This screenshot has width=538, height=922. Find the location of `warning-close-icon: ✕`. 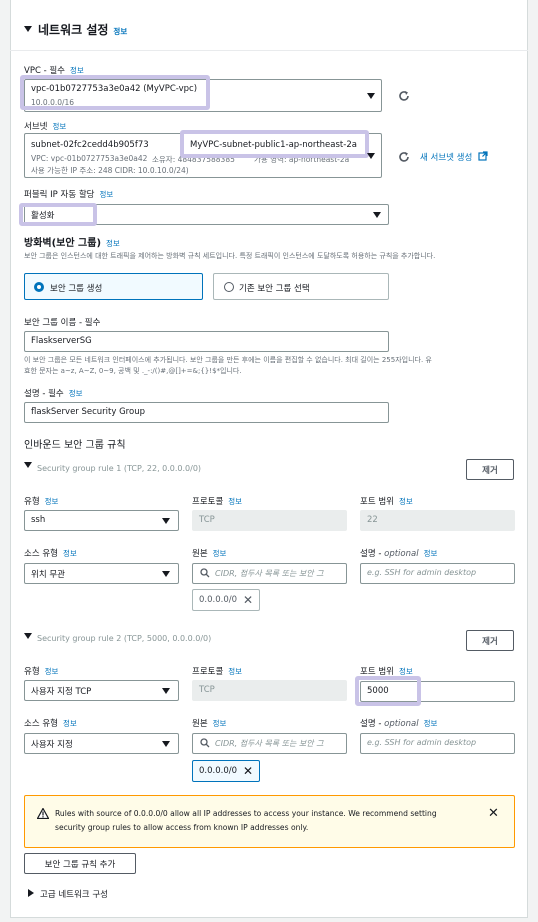

warning-close-icon: ✕ is located at coordinates (493, 813).